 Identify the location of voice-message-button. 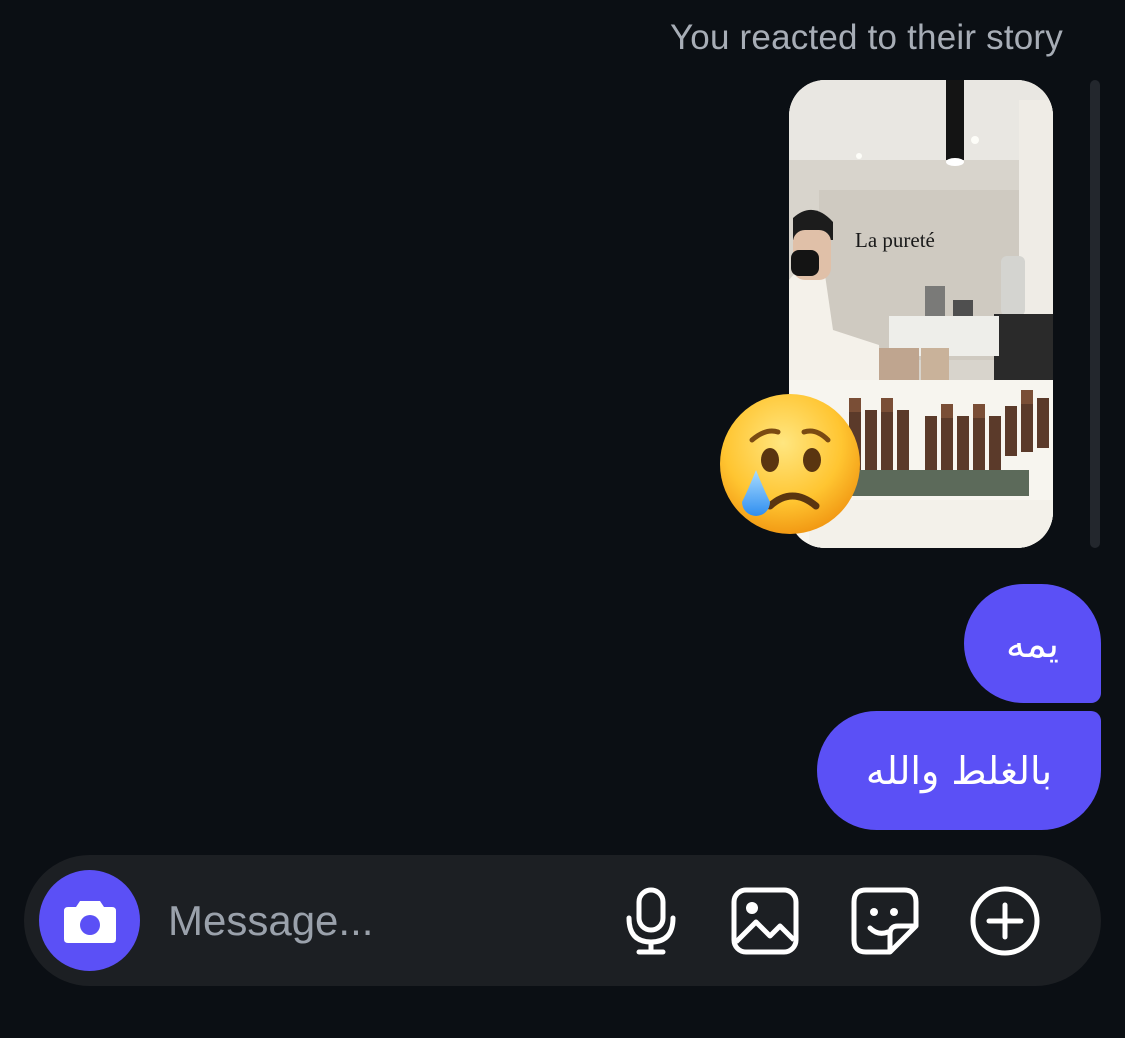
(651, 921).